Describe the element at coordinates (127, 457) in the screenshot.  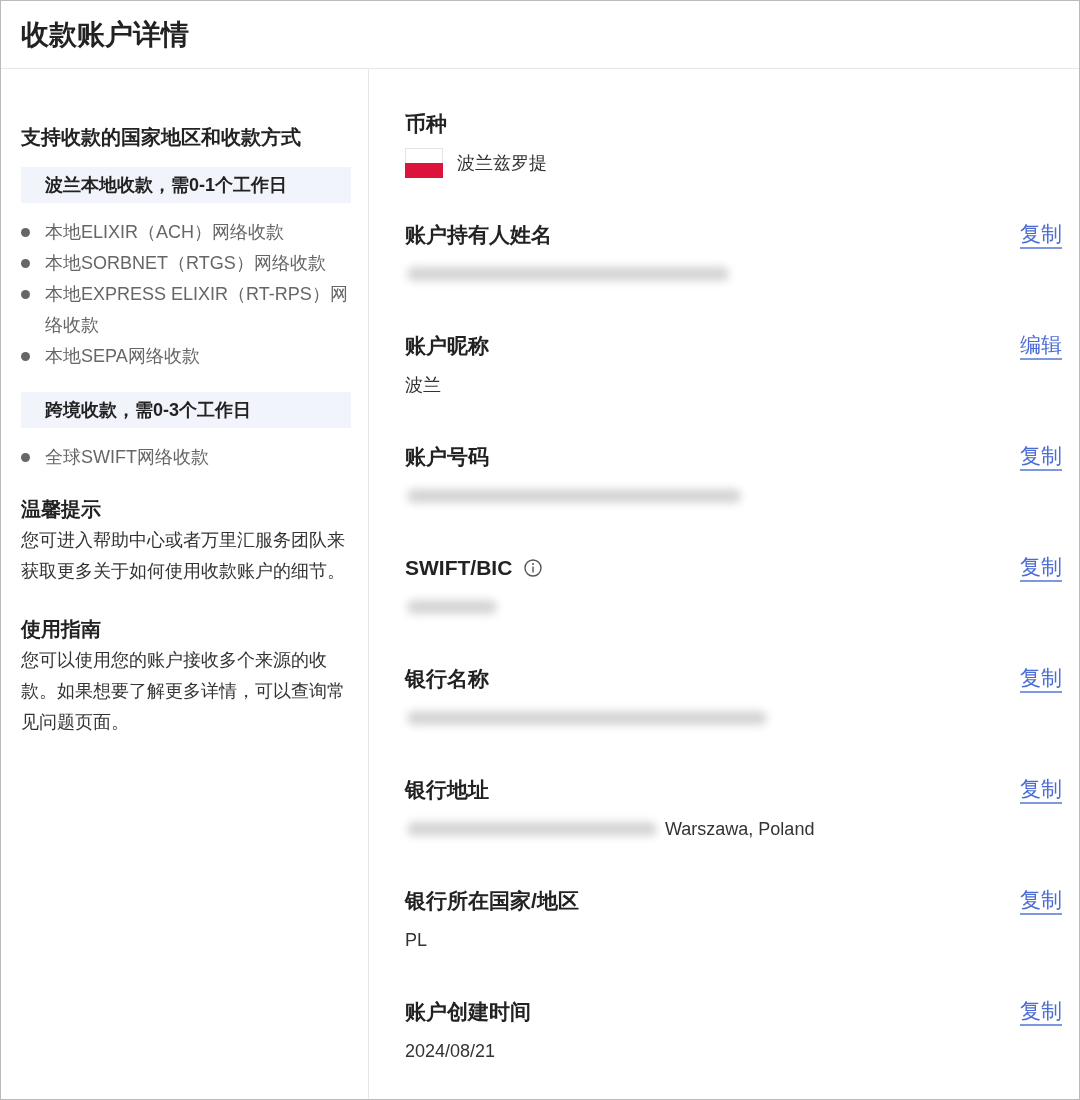
I see `payment-method: 全球SWIFT网络收款` at that location.